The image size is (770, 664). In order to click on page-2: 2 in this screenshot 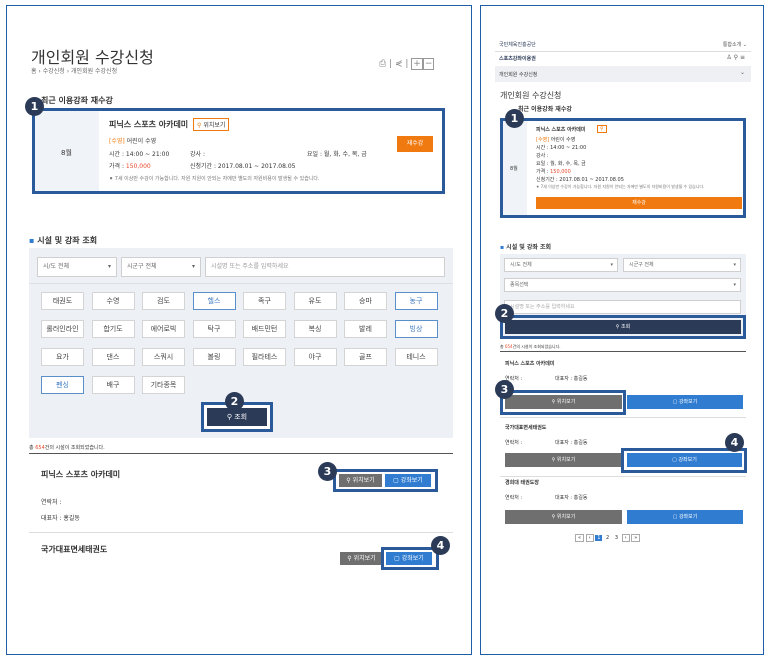, I will do `click(607, 538)`.